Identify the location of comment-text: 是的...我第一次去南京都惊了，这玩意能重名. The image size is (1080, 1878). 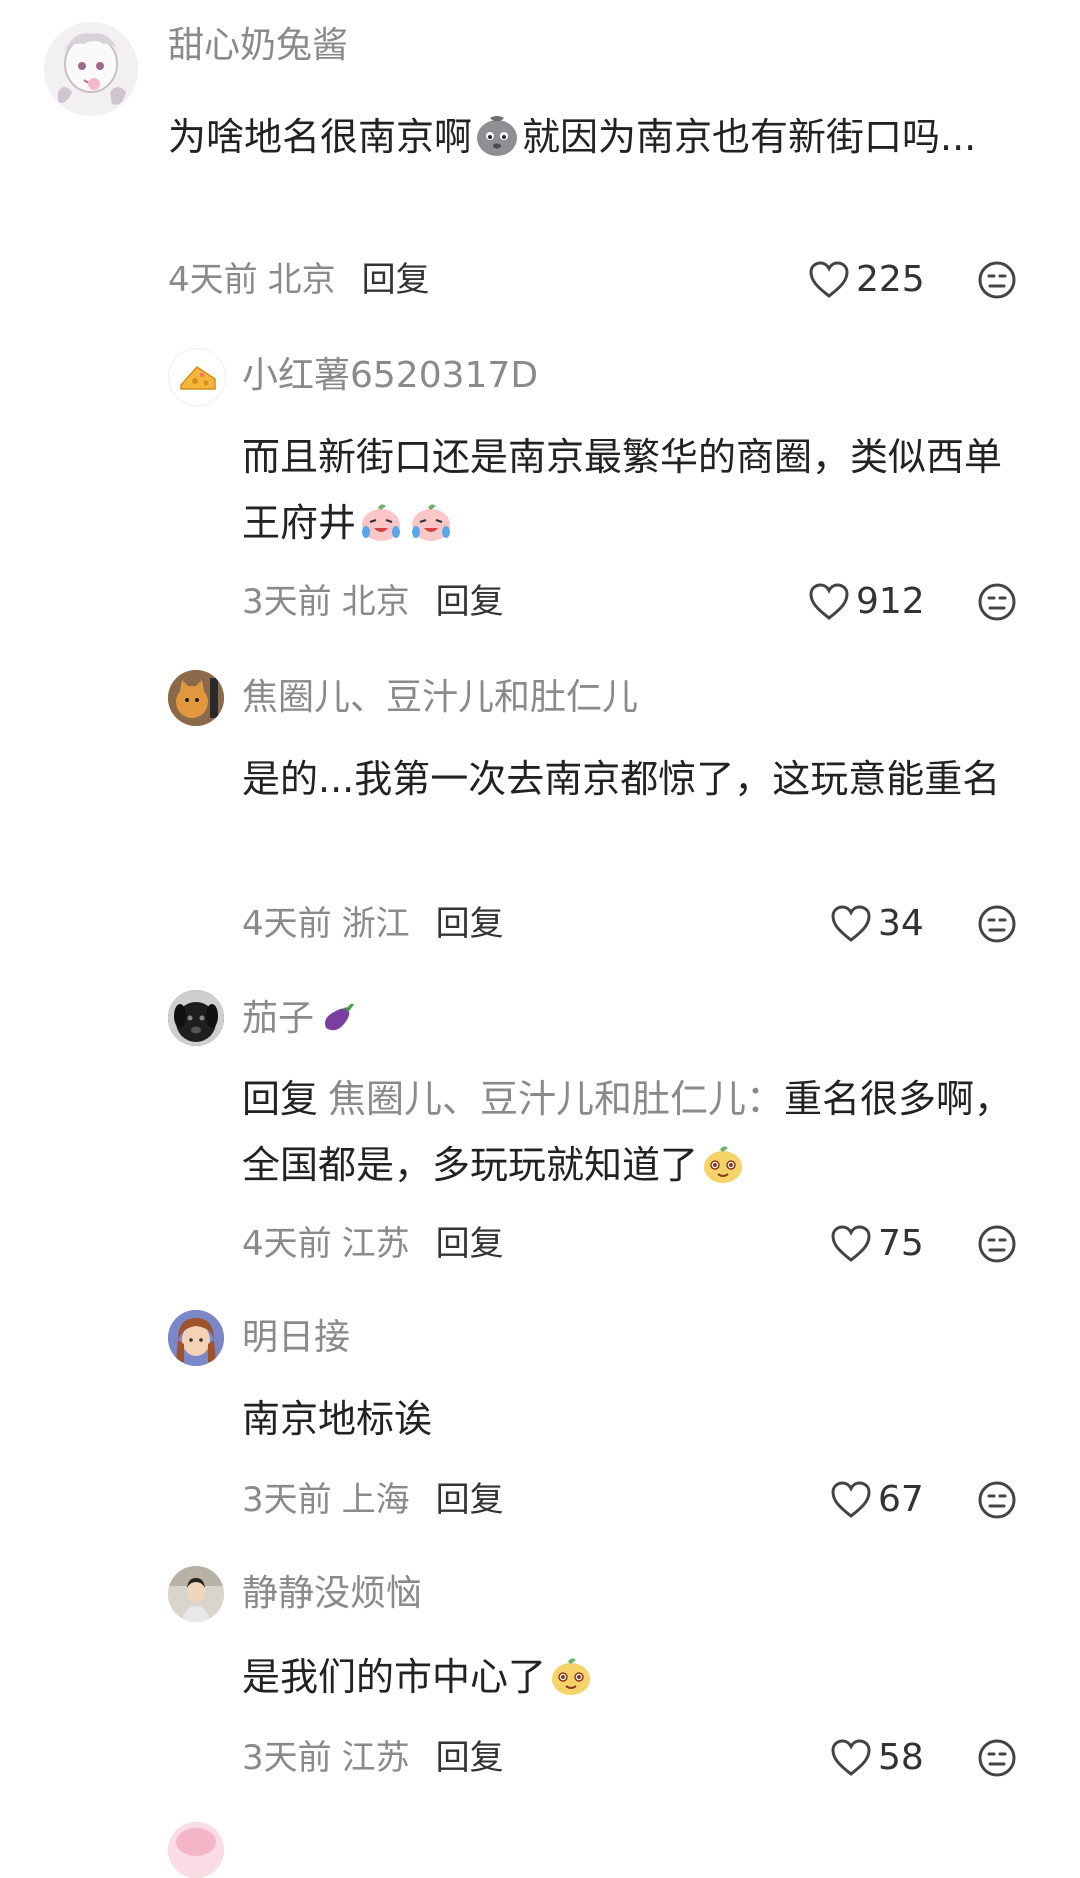
(637, 779).